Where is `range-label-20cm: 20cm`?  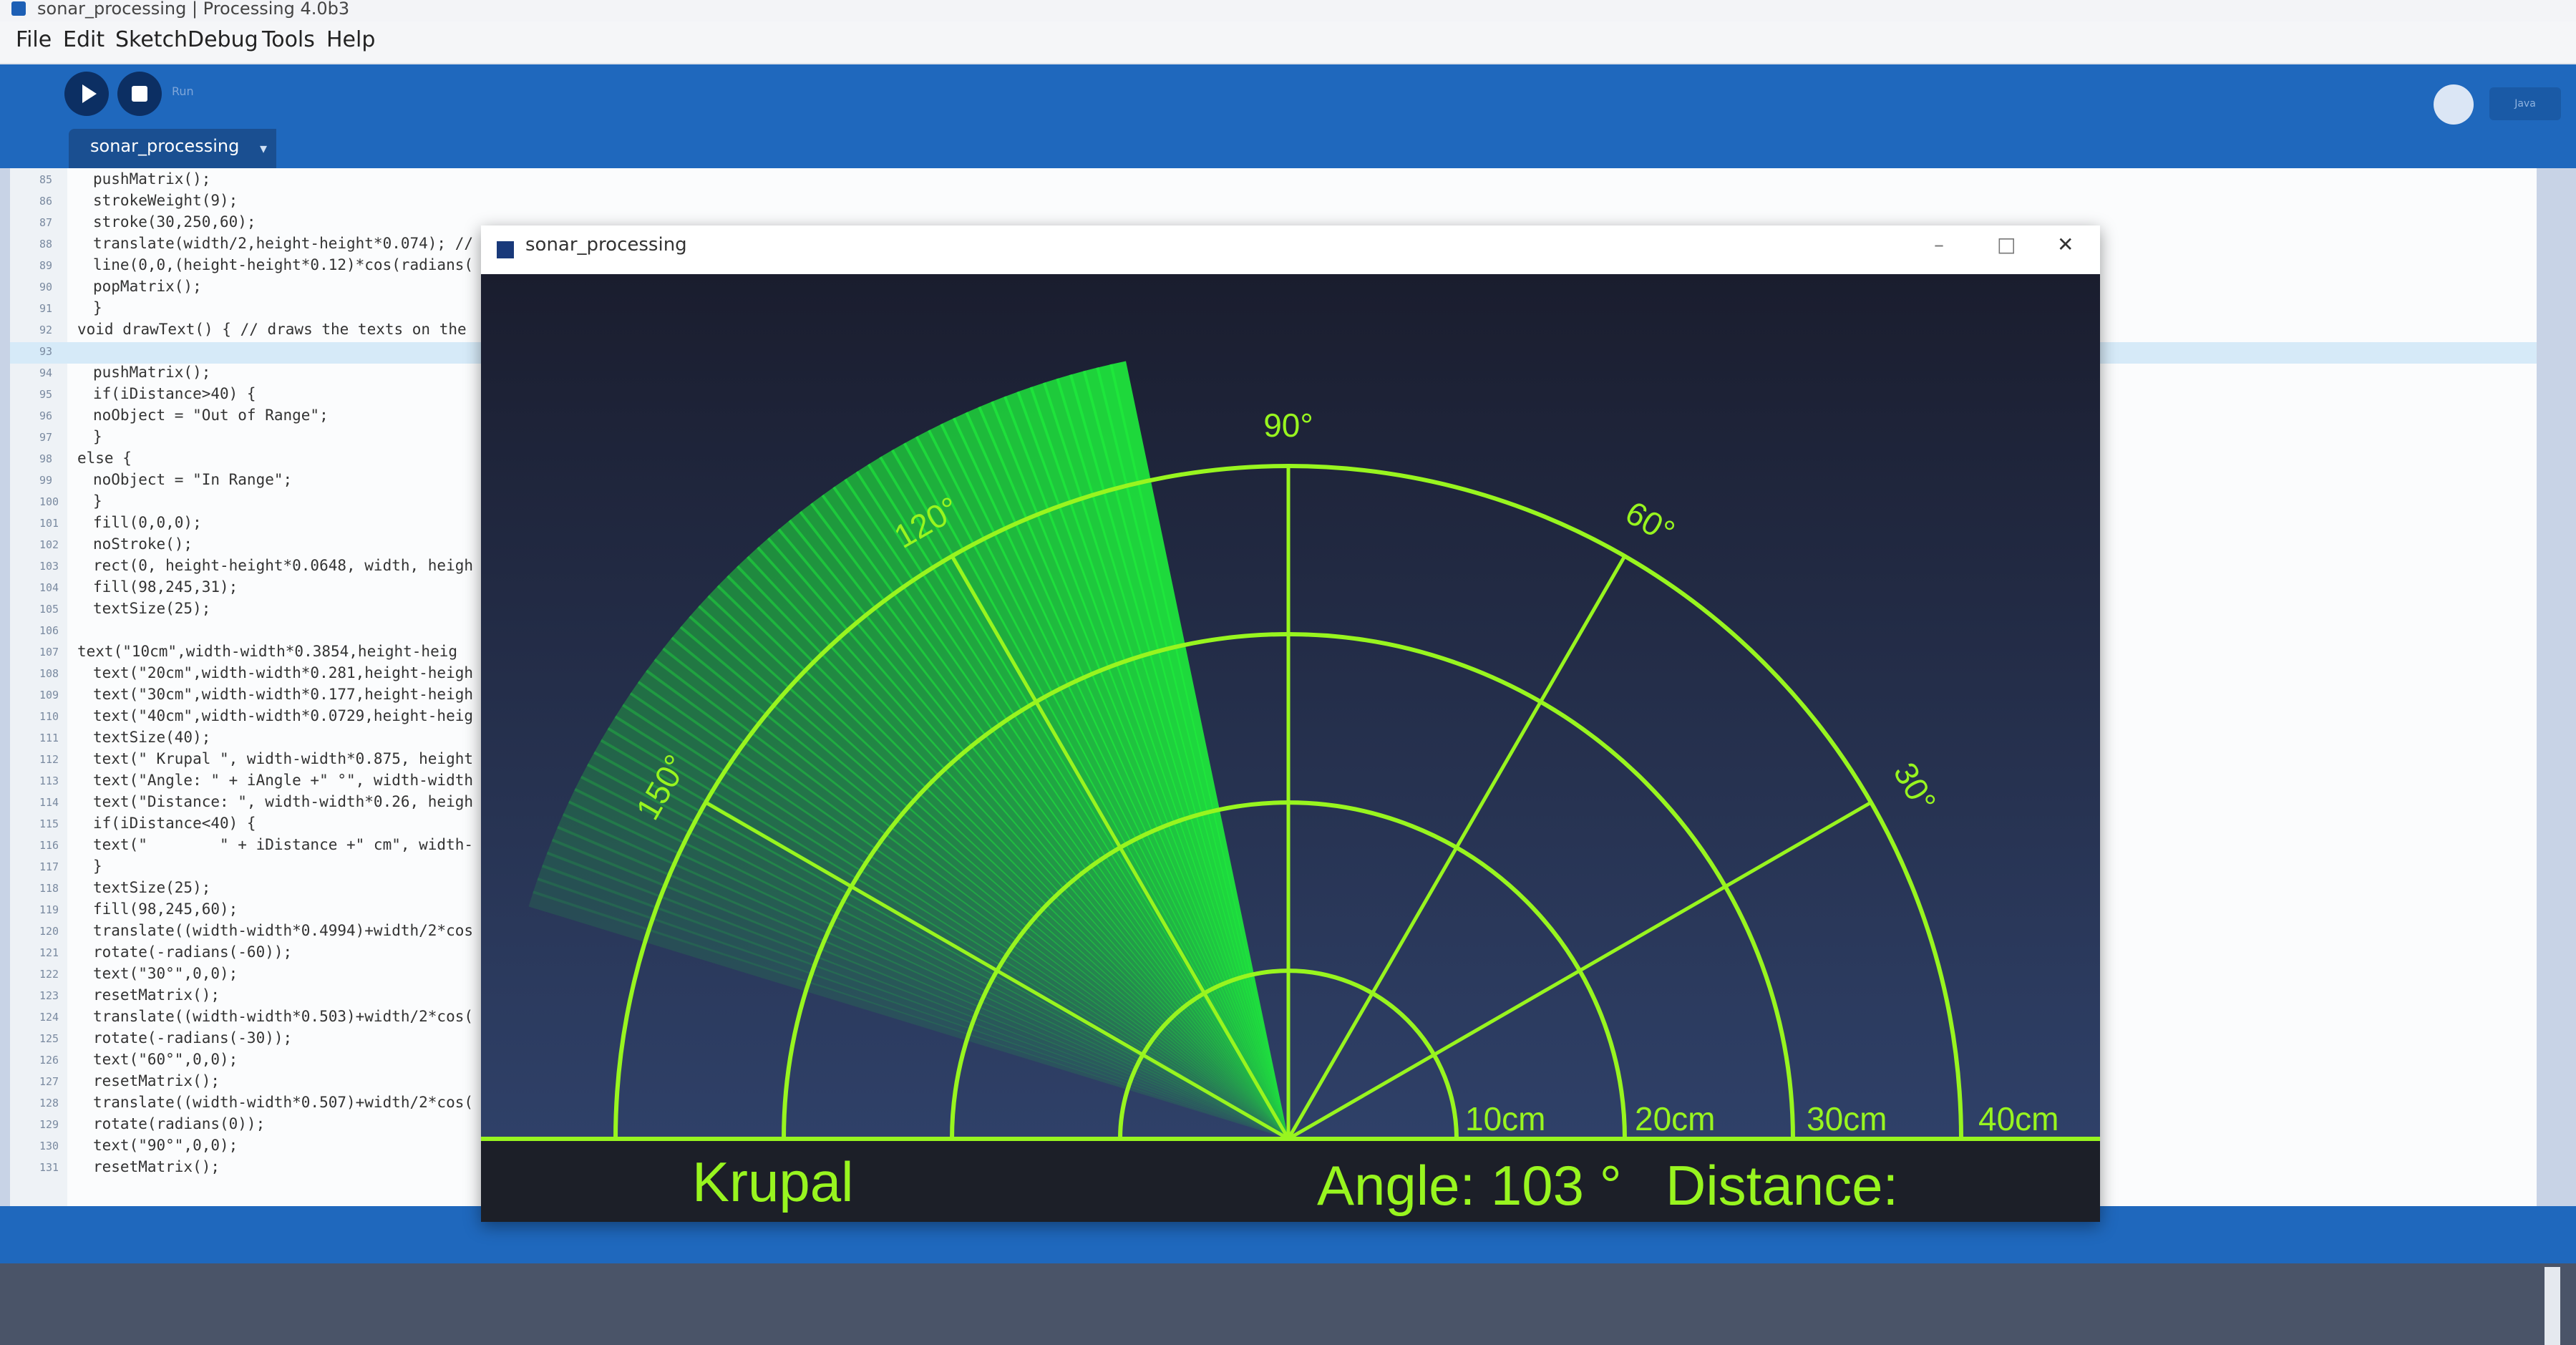
range-label-20cm: 20cm is located at coordinates (1675, 1118).